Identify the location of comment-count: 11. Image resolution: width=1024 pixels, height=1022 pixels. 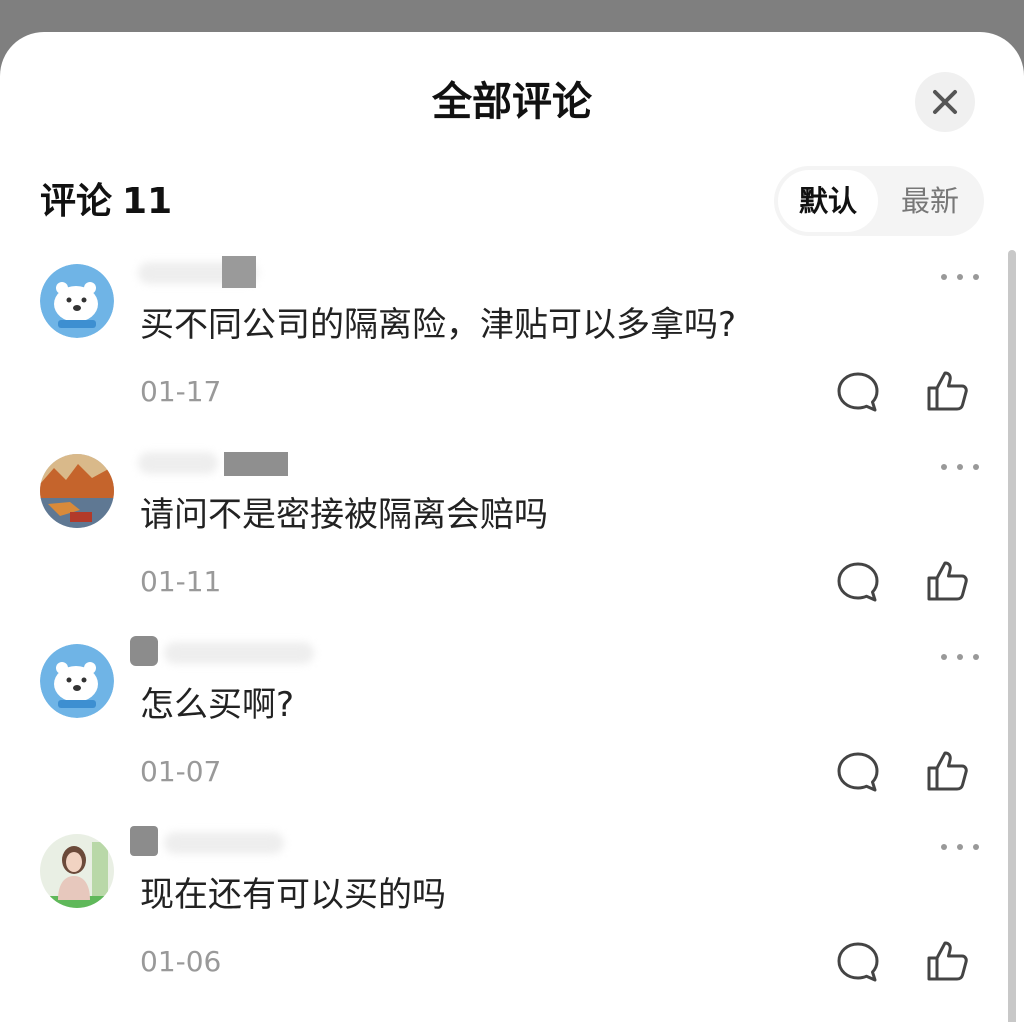
(147, 201).